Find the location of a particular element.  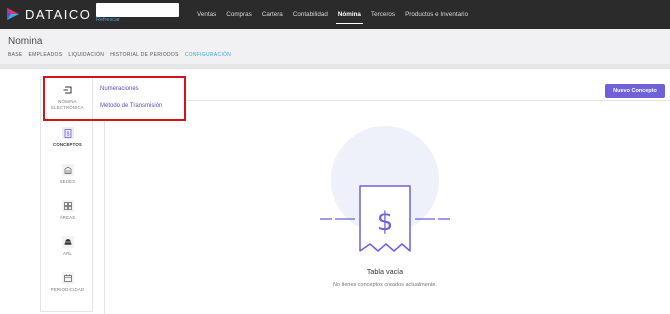

nav-item-contabilidad: Contabilidad is located at coordinates (310, 14).